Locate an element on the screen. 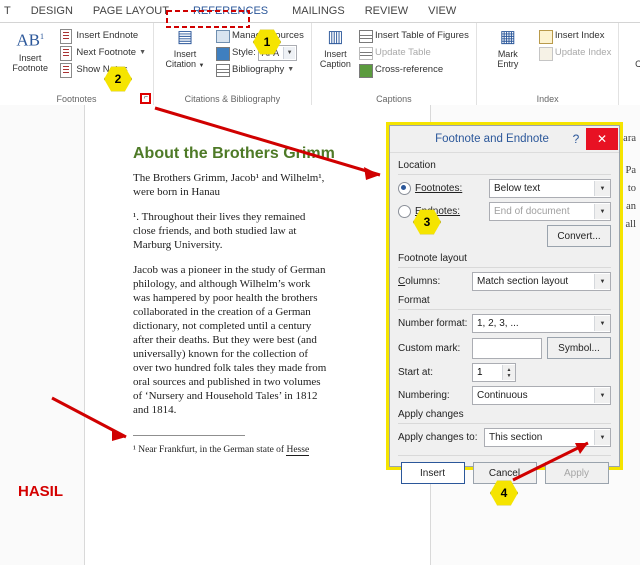 Image resolution: width=640 pixels, height=565 pixels. group-label-footnotes: Footnotes is located at coordinates (76, 99).